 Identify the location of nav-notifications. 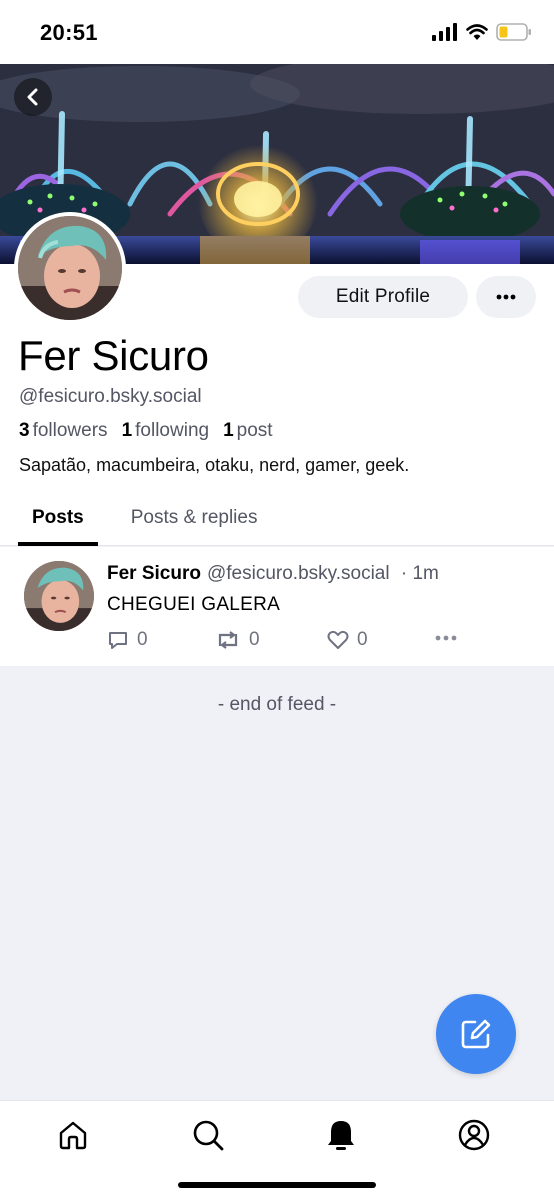
(341, 1135).